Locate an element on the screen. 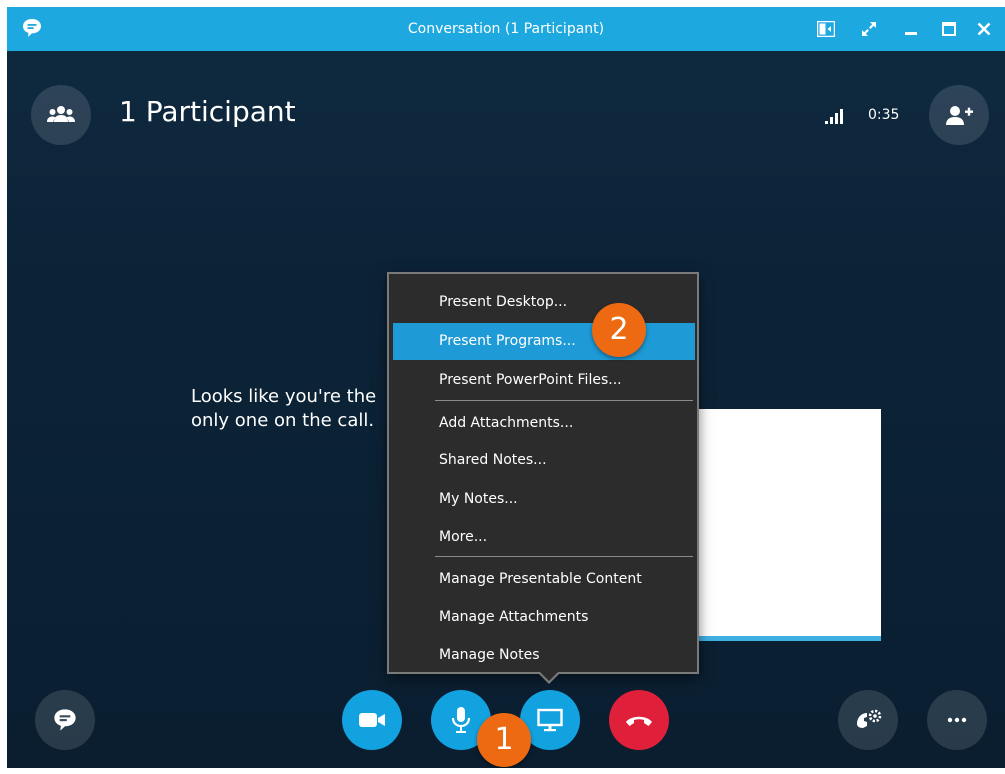 The height and width of the screenshot is (774, 1005). monitor-icon is located at coordinates (550, 720).